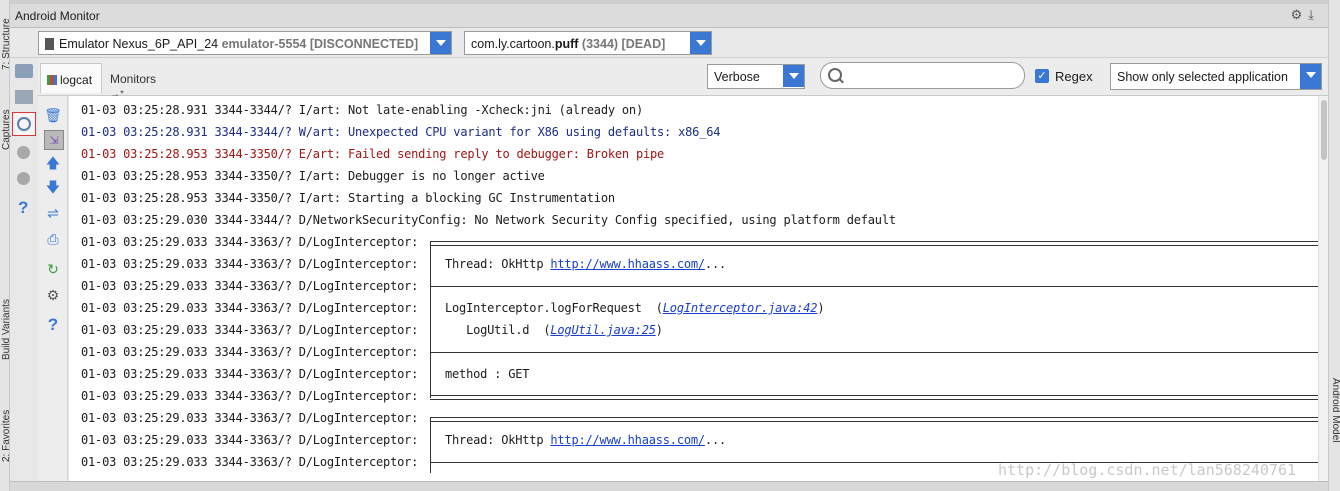 The image size is (1340, 491). I want to click on device-icon, so click(49, 44).